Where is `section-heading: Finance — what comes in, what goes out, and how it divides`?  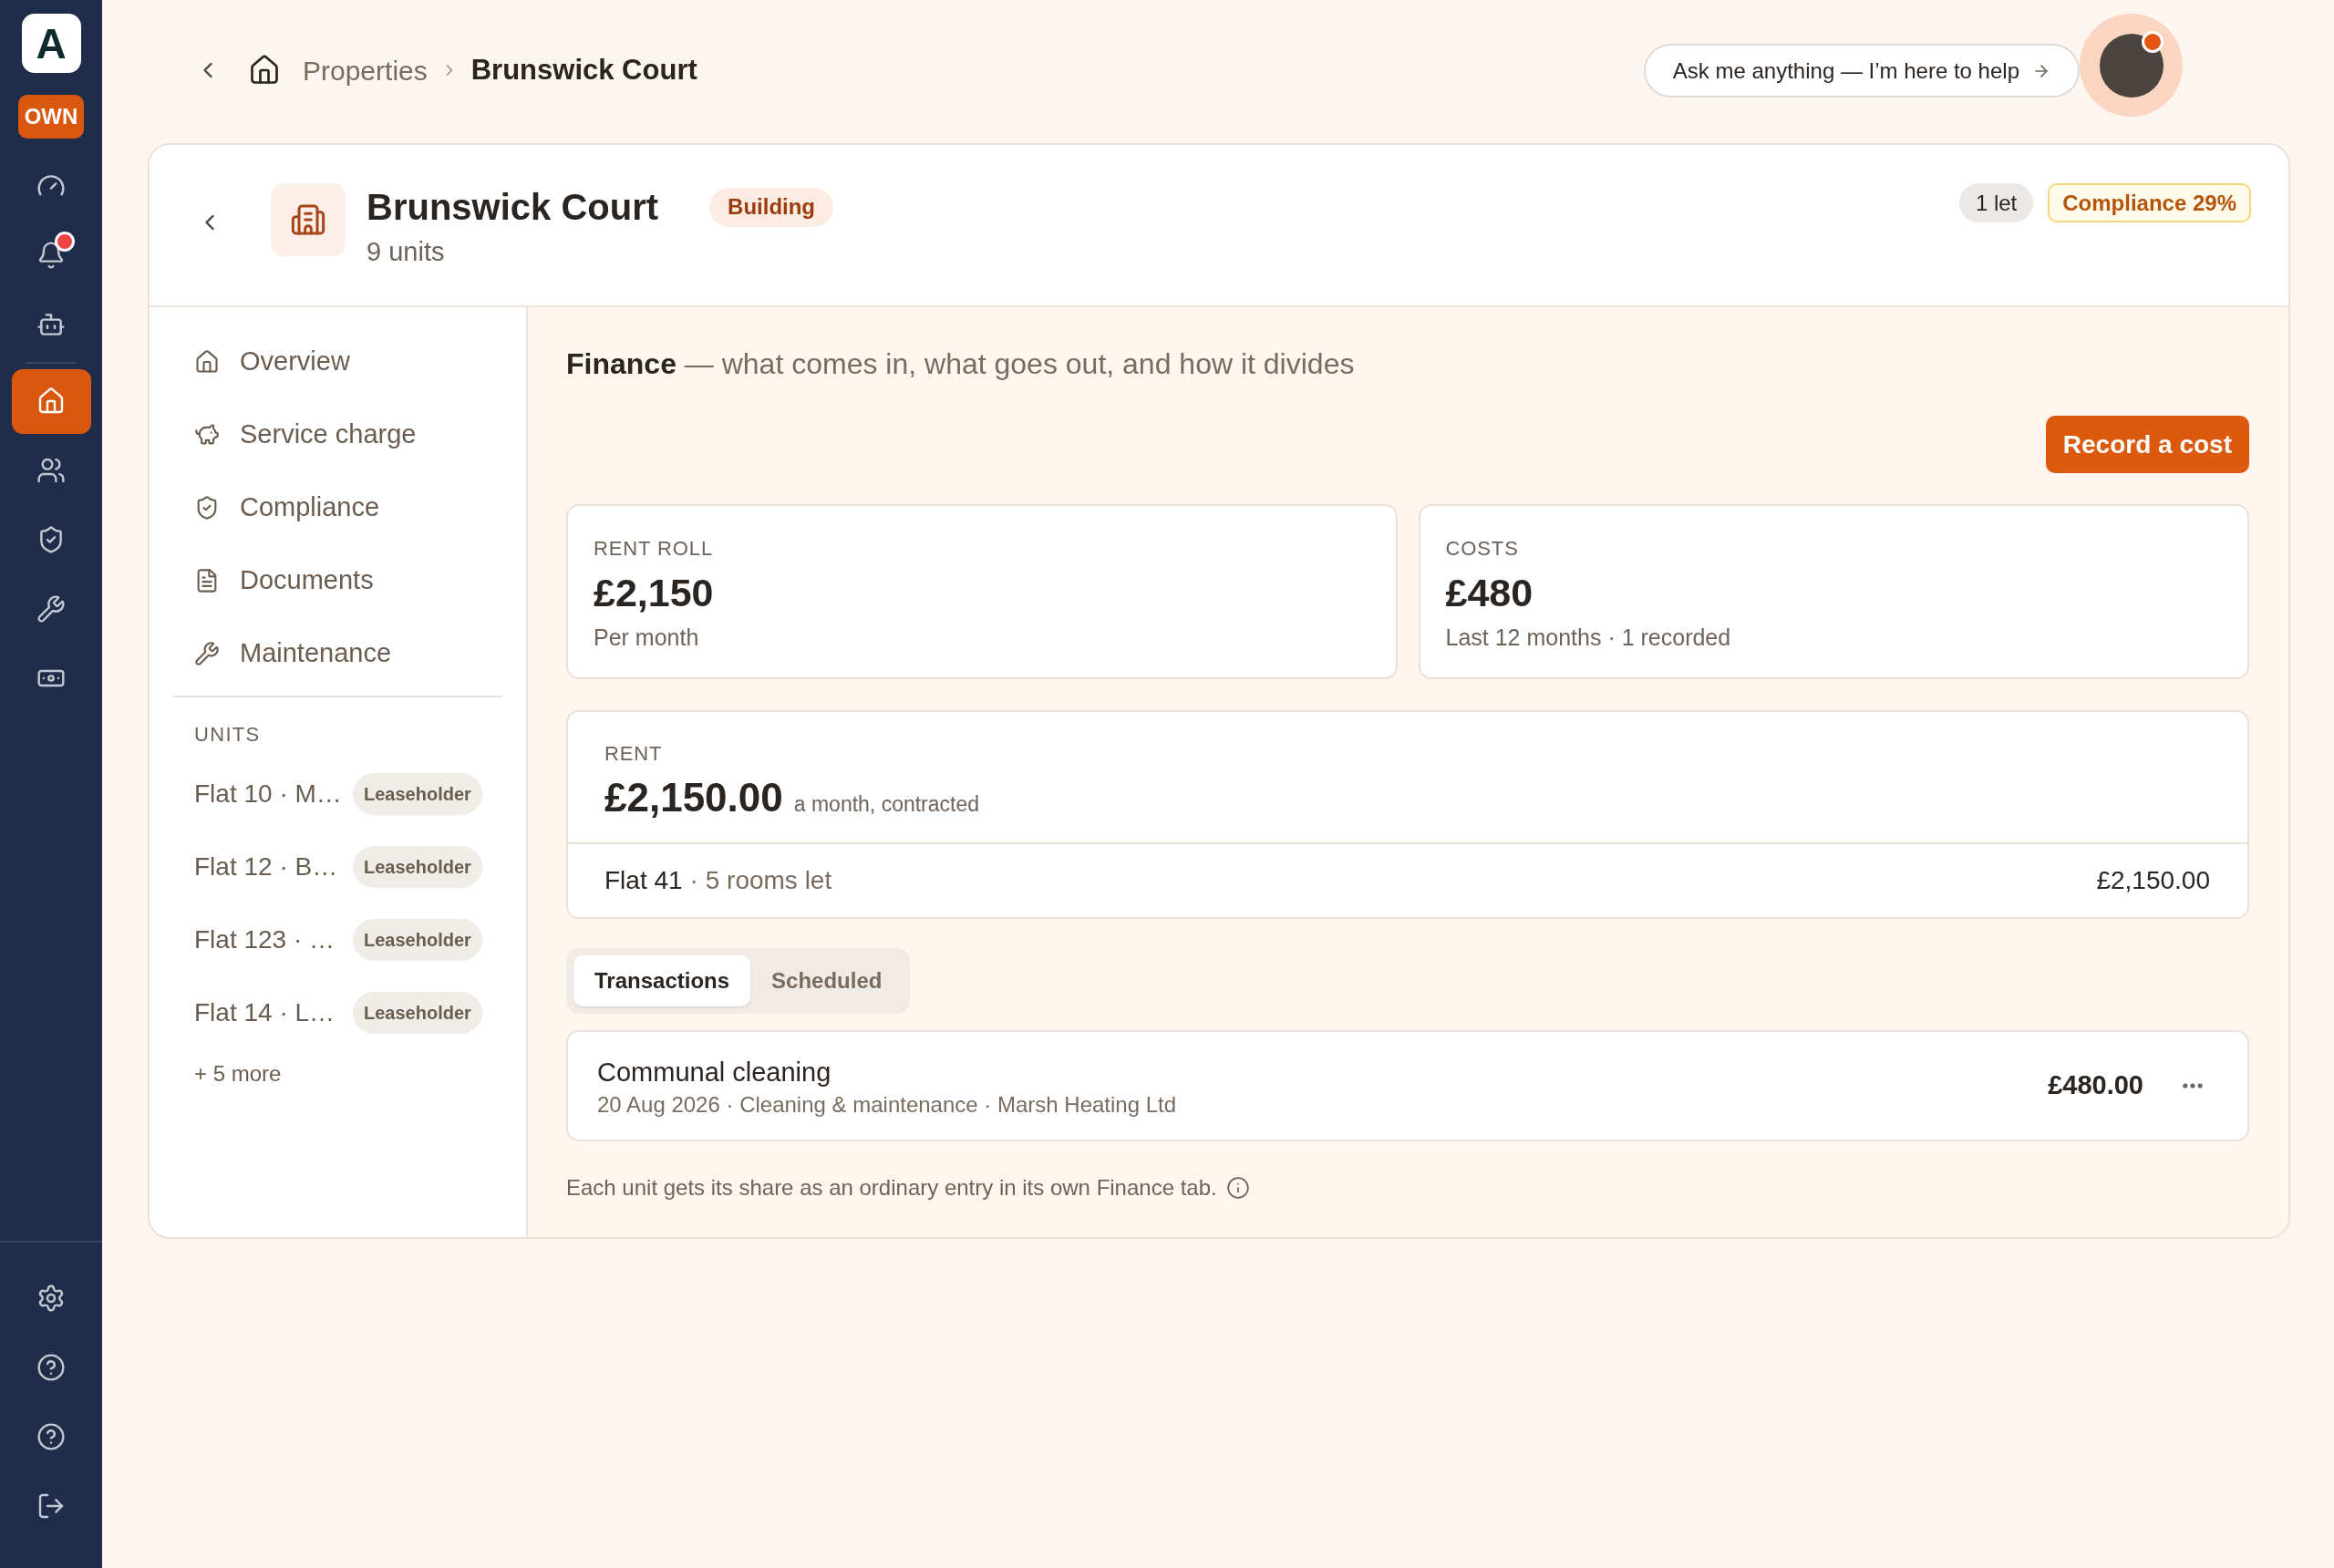 section-heading: Finance — what comes in, what goes out, and how it divides is located at coordinates (961, 364).